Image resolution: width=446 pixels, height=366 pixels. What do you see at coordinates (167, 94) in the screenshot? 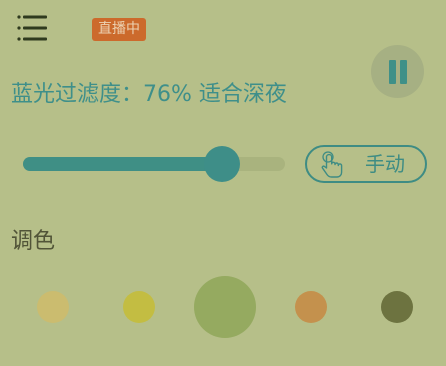
I see `filter-value: 76%` at bounding box center [167, 94].